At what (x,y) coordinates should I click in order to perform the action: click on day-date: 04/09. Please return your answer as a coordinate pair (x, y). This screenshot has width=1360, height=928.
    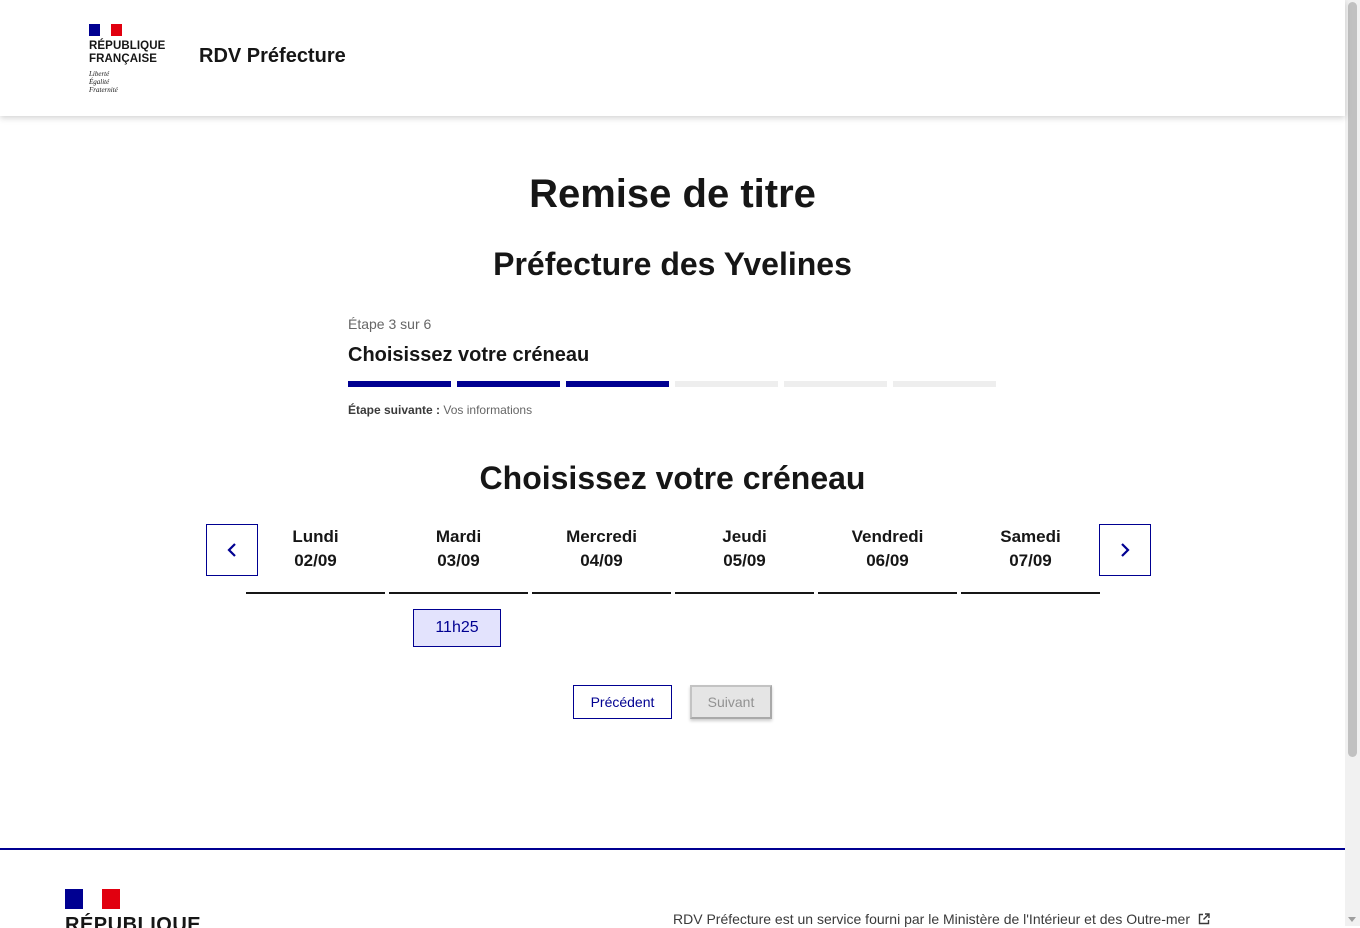
    Looking at the image, I should click on (601, 560).